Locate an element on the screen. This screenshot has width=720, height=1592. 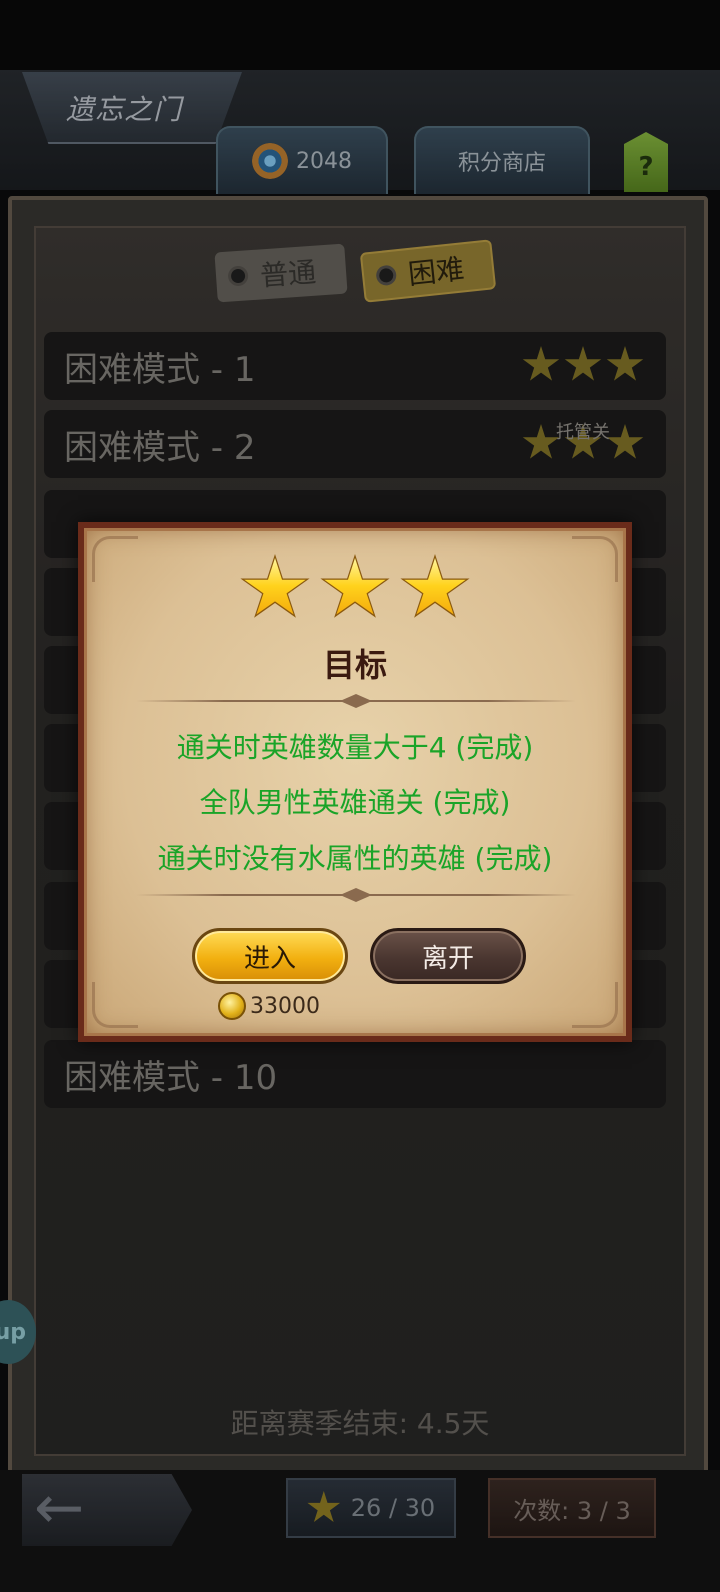
leave-button-label: 离开 is located at coordinates (447, 958).